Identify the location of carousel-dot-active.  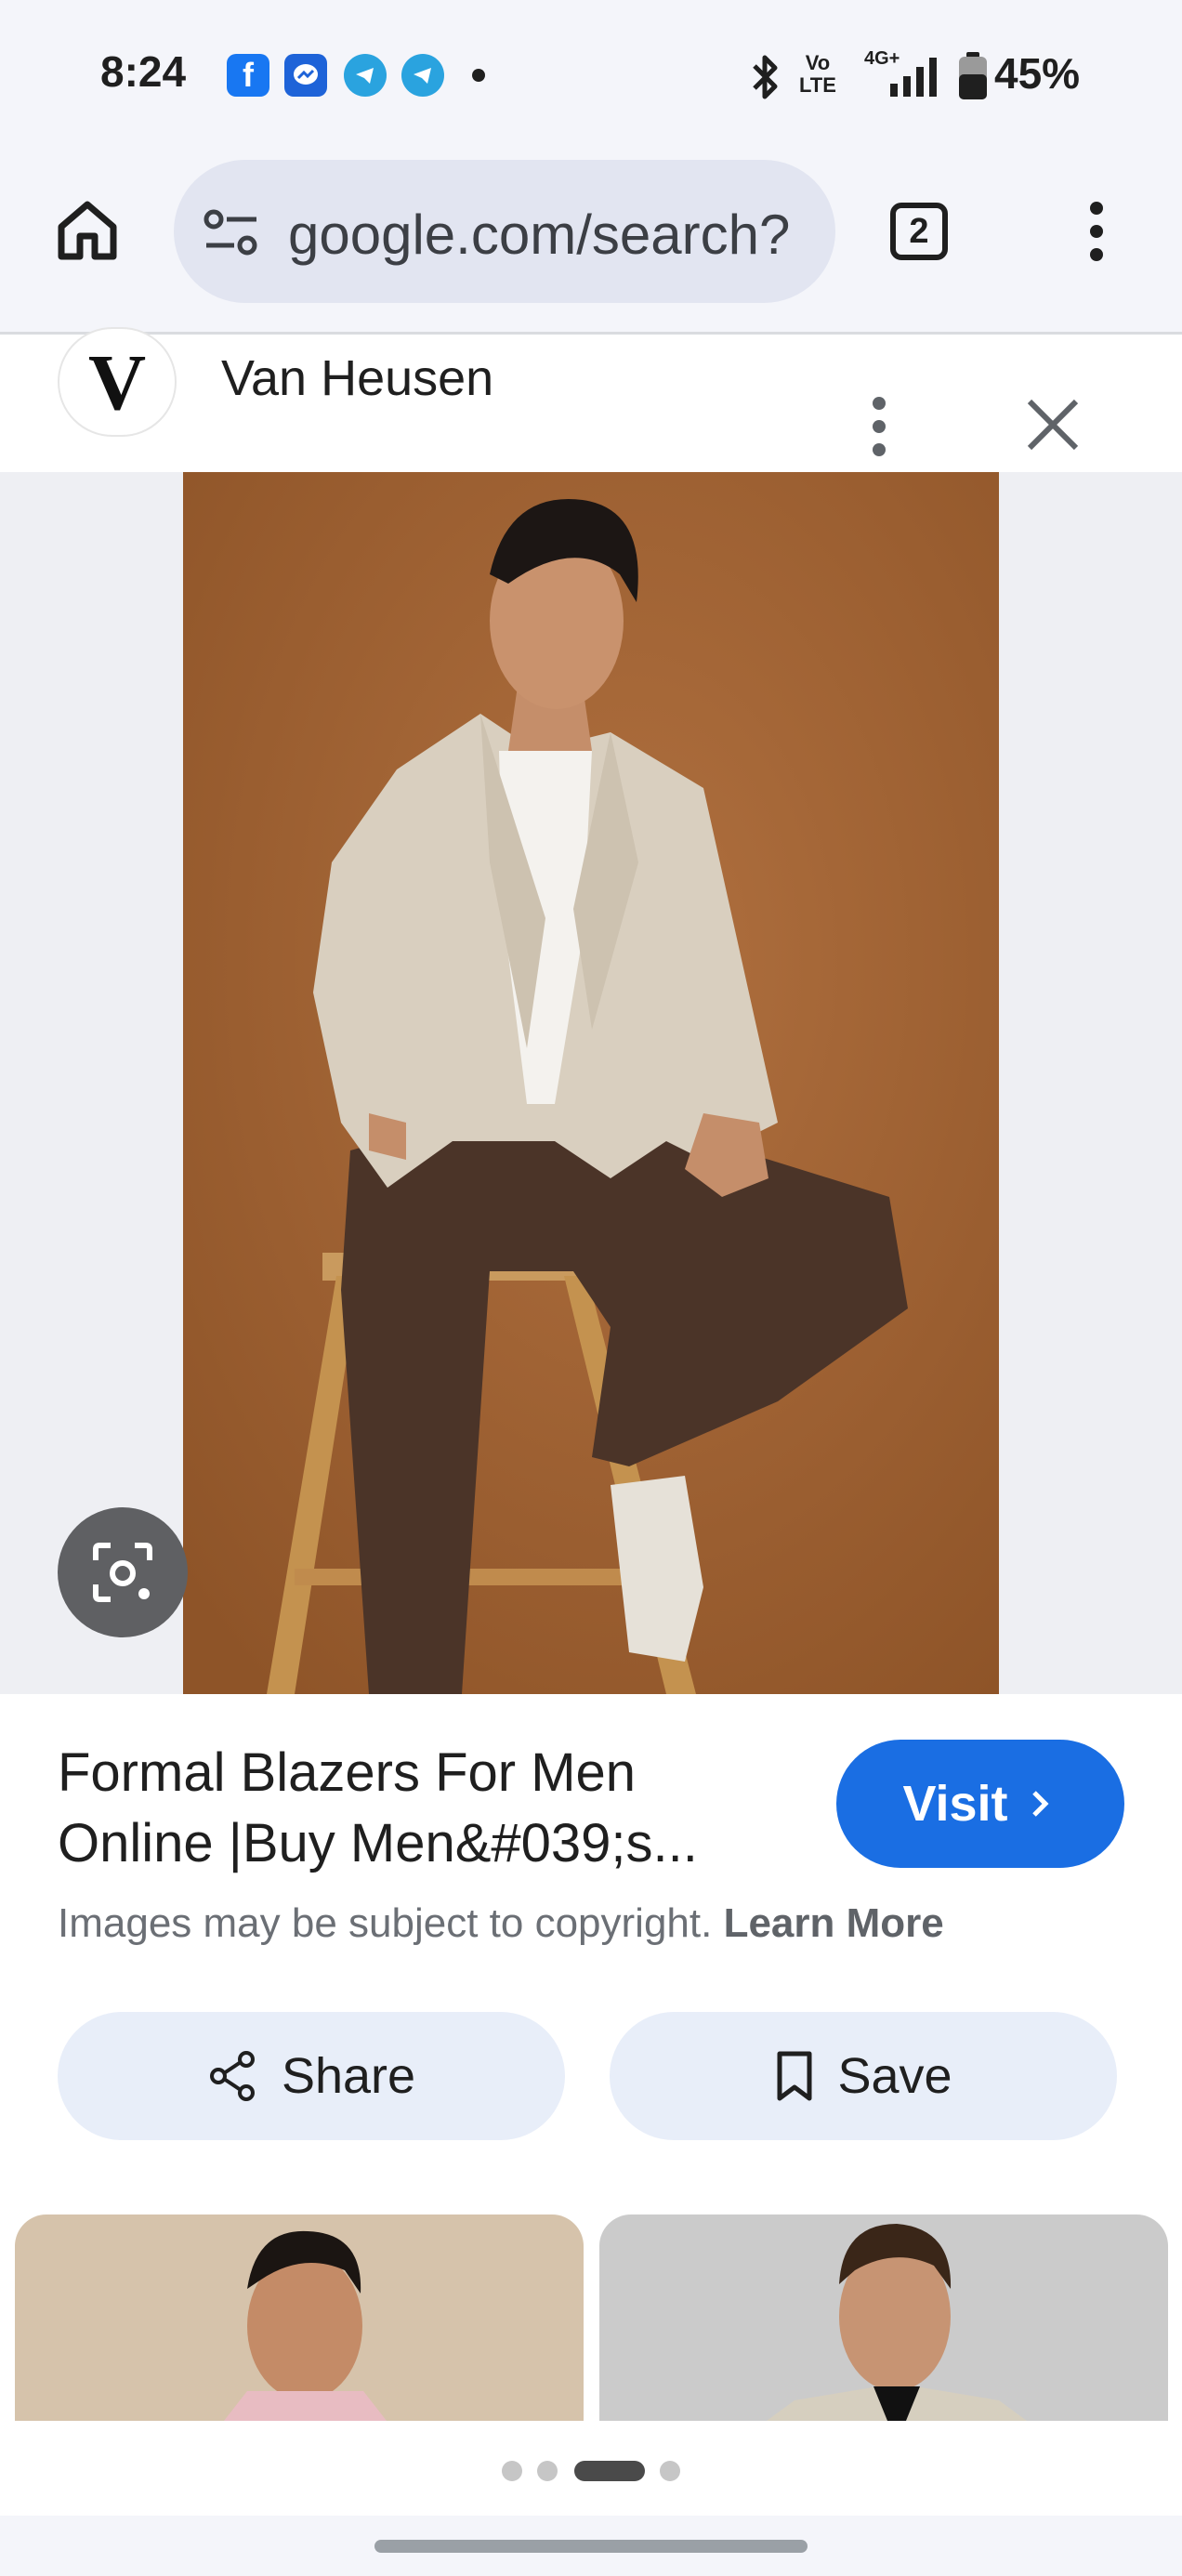
(609, 2471).